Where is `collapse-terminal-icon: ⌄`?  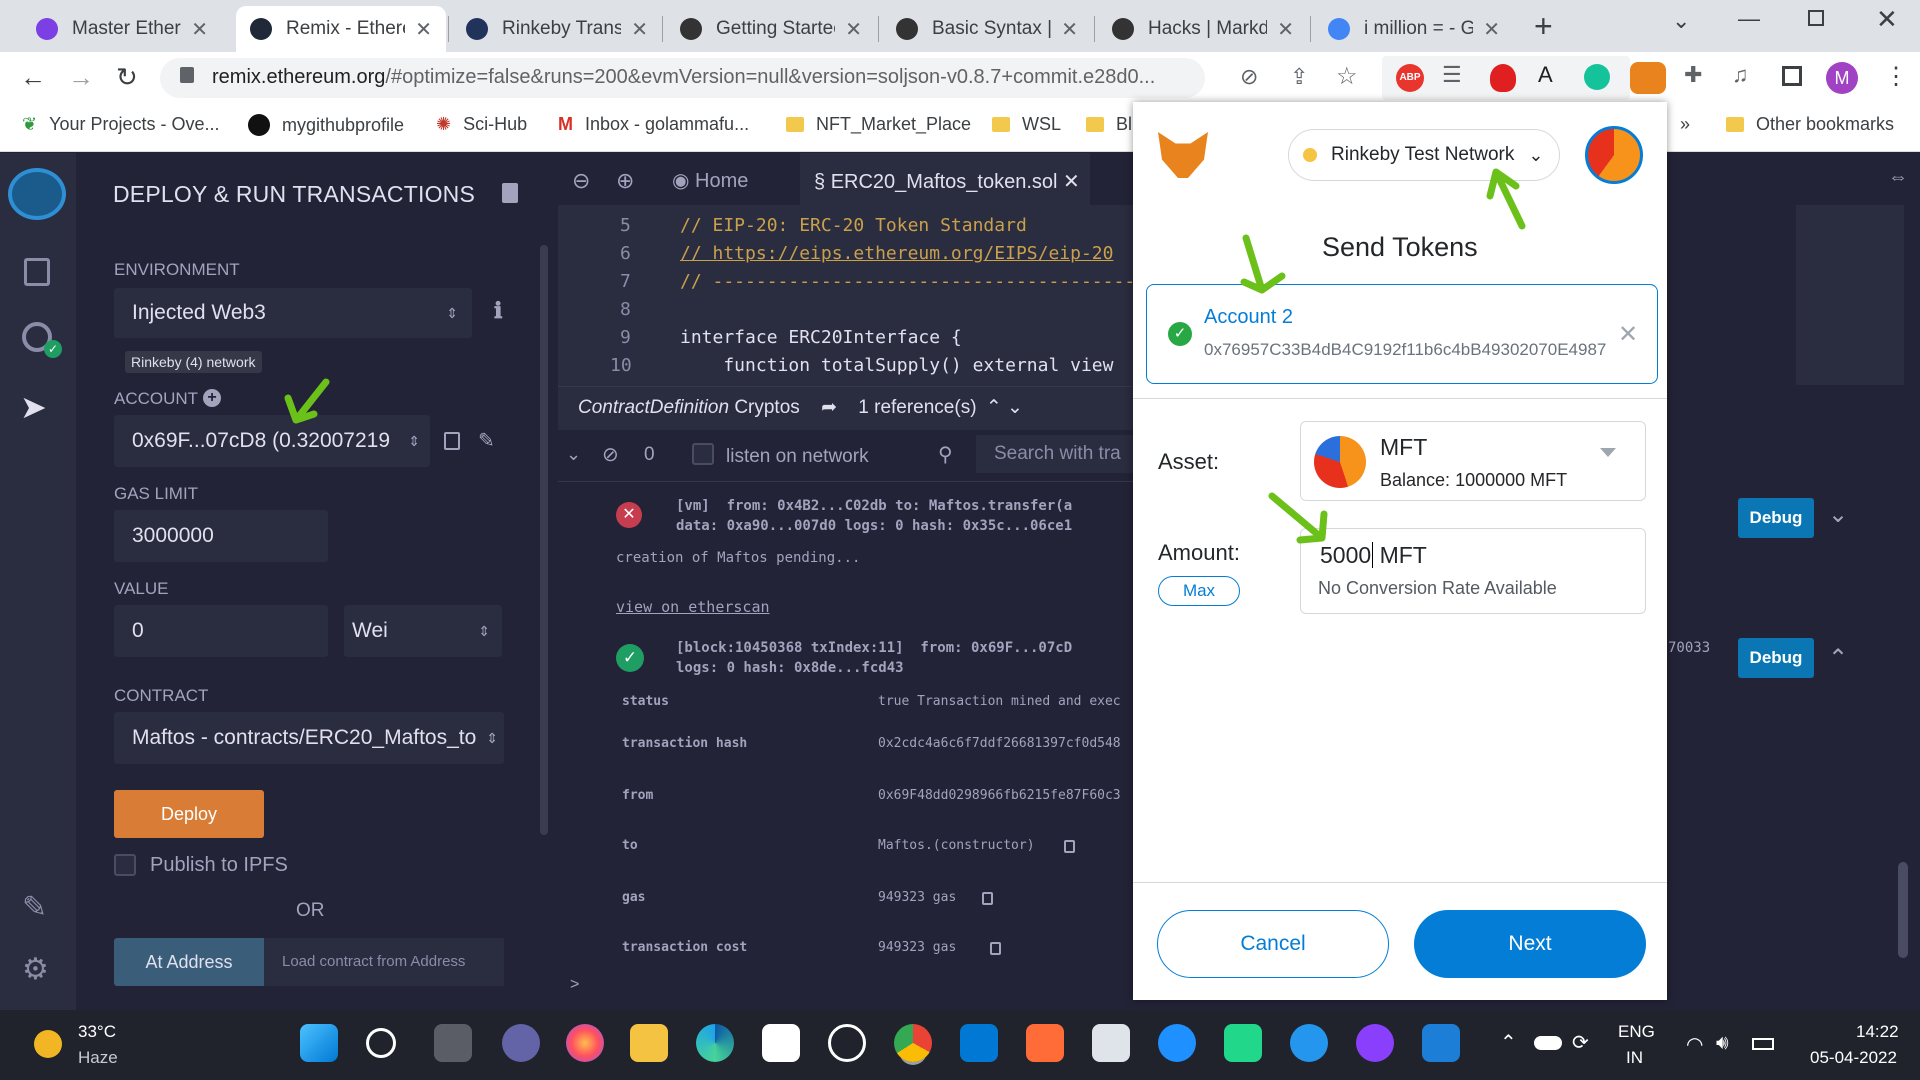
collapse-terminal-icon: ⌄ is located at coordinates (573, 454).